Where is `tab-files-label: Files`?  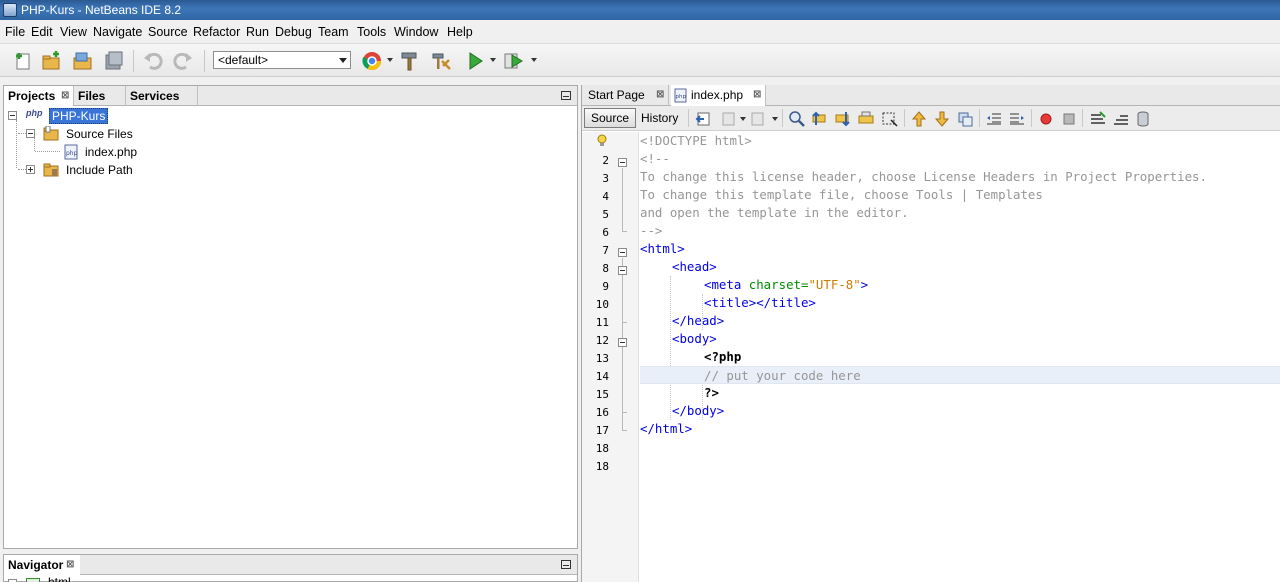
tab-files-label: Files is located at coordinates (92, 96).